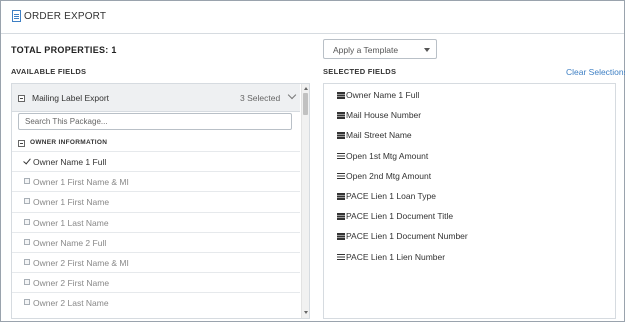 Image resolution: width=625 pixels, height=322 pixels. What do you see at coordinates (305, 104) in the screenshot?
I see `scrollbar-thumb` at bounding box center [305, 104].